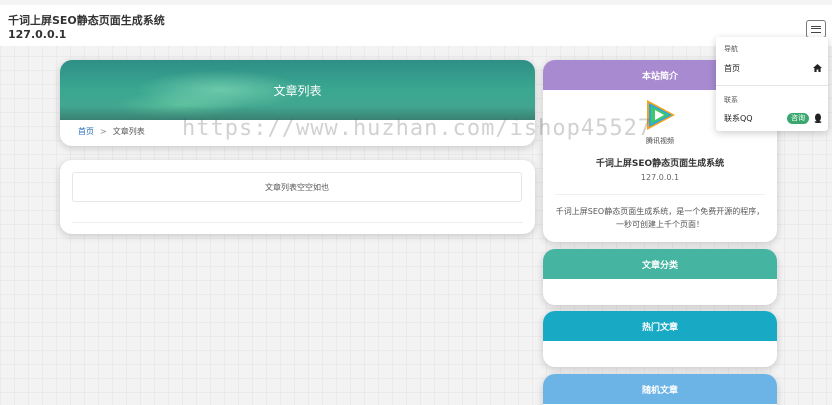 The image size is (832, 405). What do you see at coordinates (818, 118) in the screenshot?
I see `qq-penguin-icon` at bounding box center [818, 118].